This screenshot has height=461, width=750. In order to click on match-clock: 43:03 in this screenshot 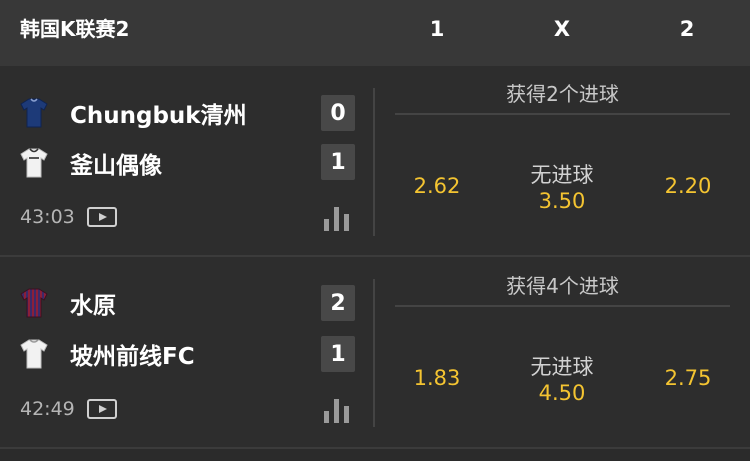, I will do `click(68, 217)`.